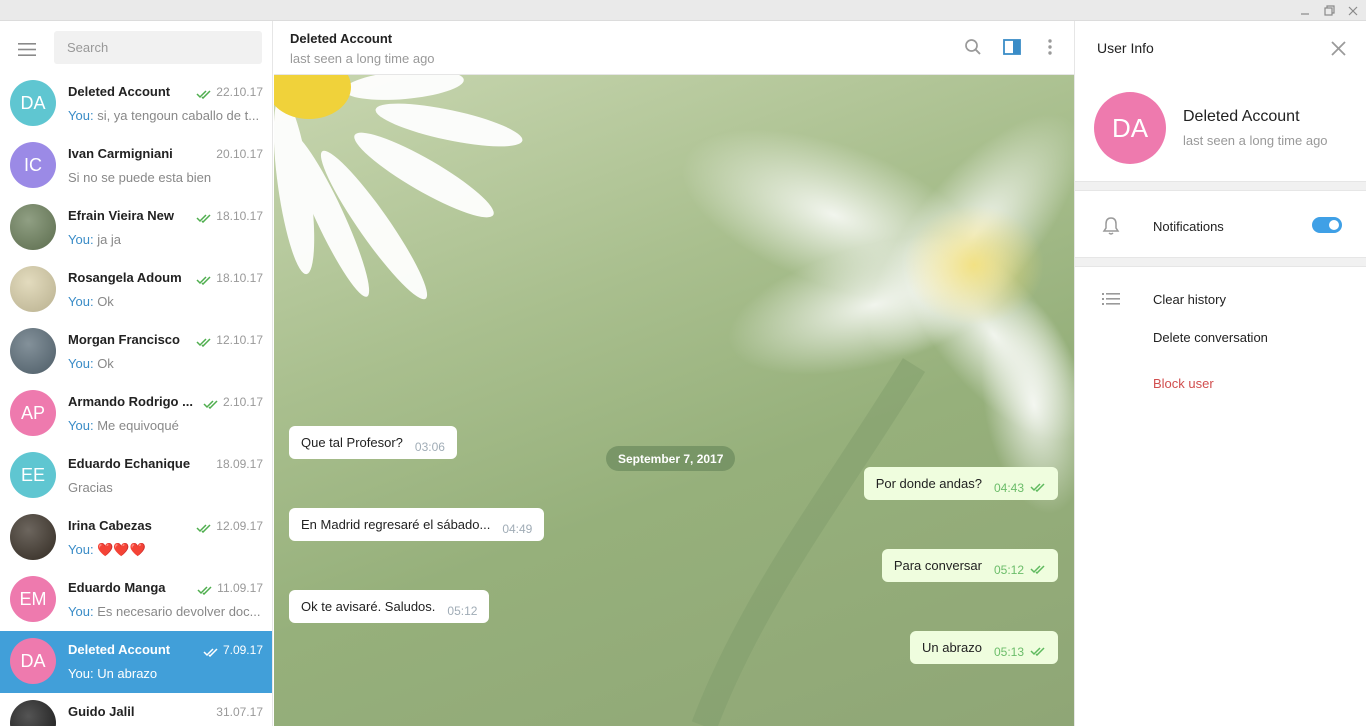 This screenshot has height=726, width=1366. Describe the element at coordinates (983, 647) in the screenshot. I see `outgoing-message: Un abrazo 05:13` at that location.